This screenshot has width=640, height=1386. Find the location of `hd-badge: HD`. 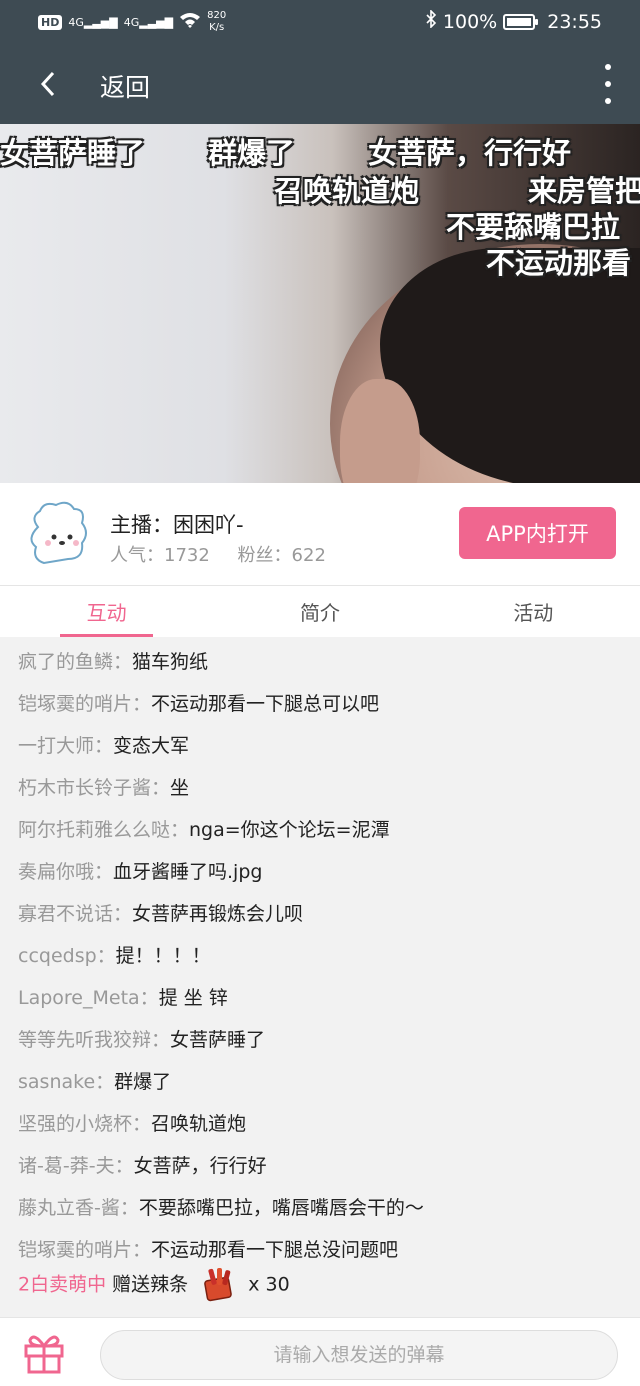

hd-badge: HD is located at coordinates (50, 22).